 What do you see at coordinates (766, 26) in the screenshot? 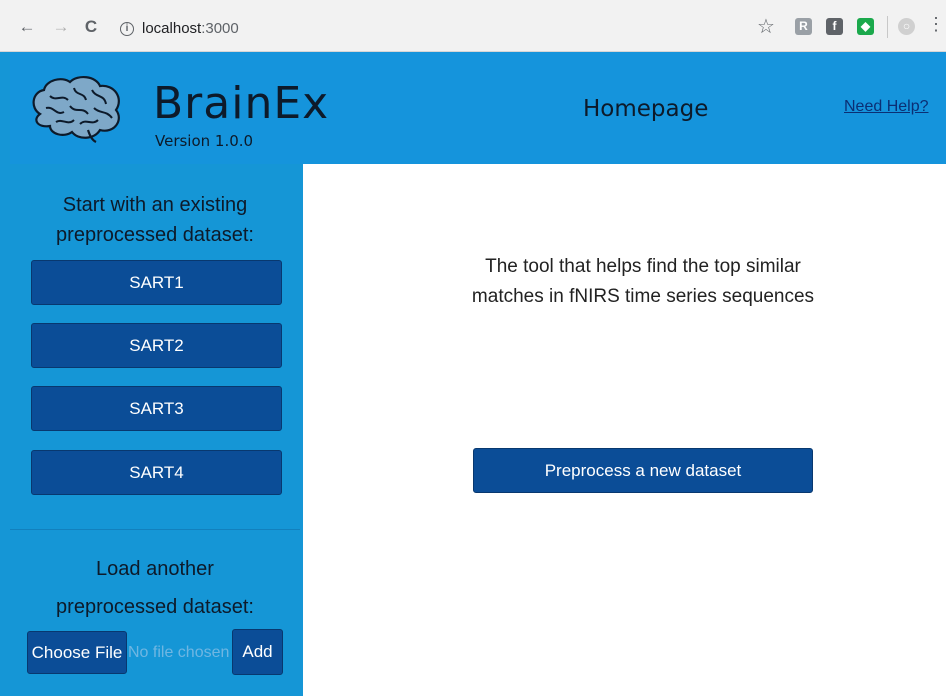
I see `bookmark-star-icon: ☆` at bounding box center [766, 26].